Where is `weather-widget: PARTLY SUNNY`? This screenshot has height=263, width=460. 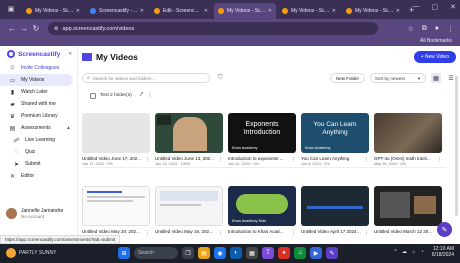 weather-widget: PARTLY SUNNY is located at coordinates (31, 253).